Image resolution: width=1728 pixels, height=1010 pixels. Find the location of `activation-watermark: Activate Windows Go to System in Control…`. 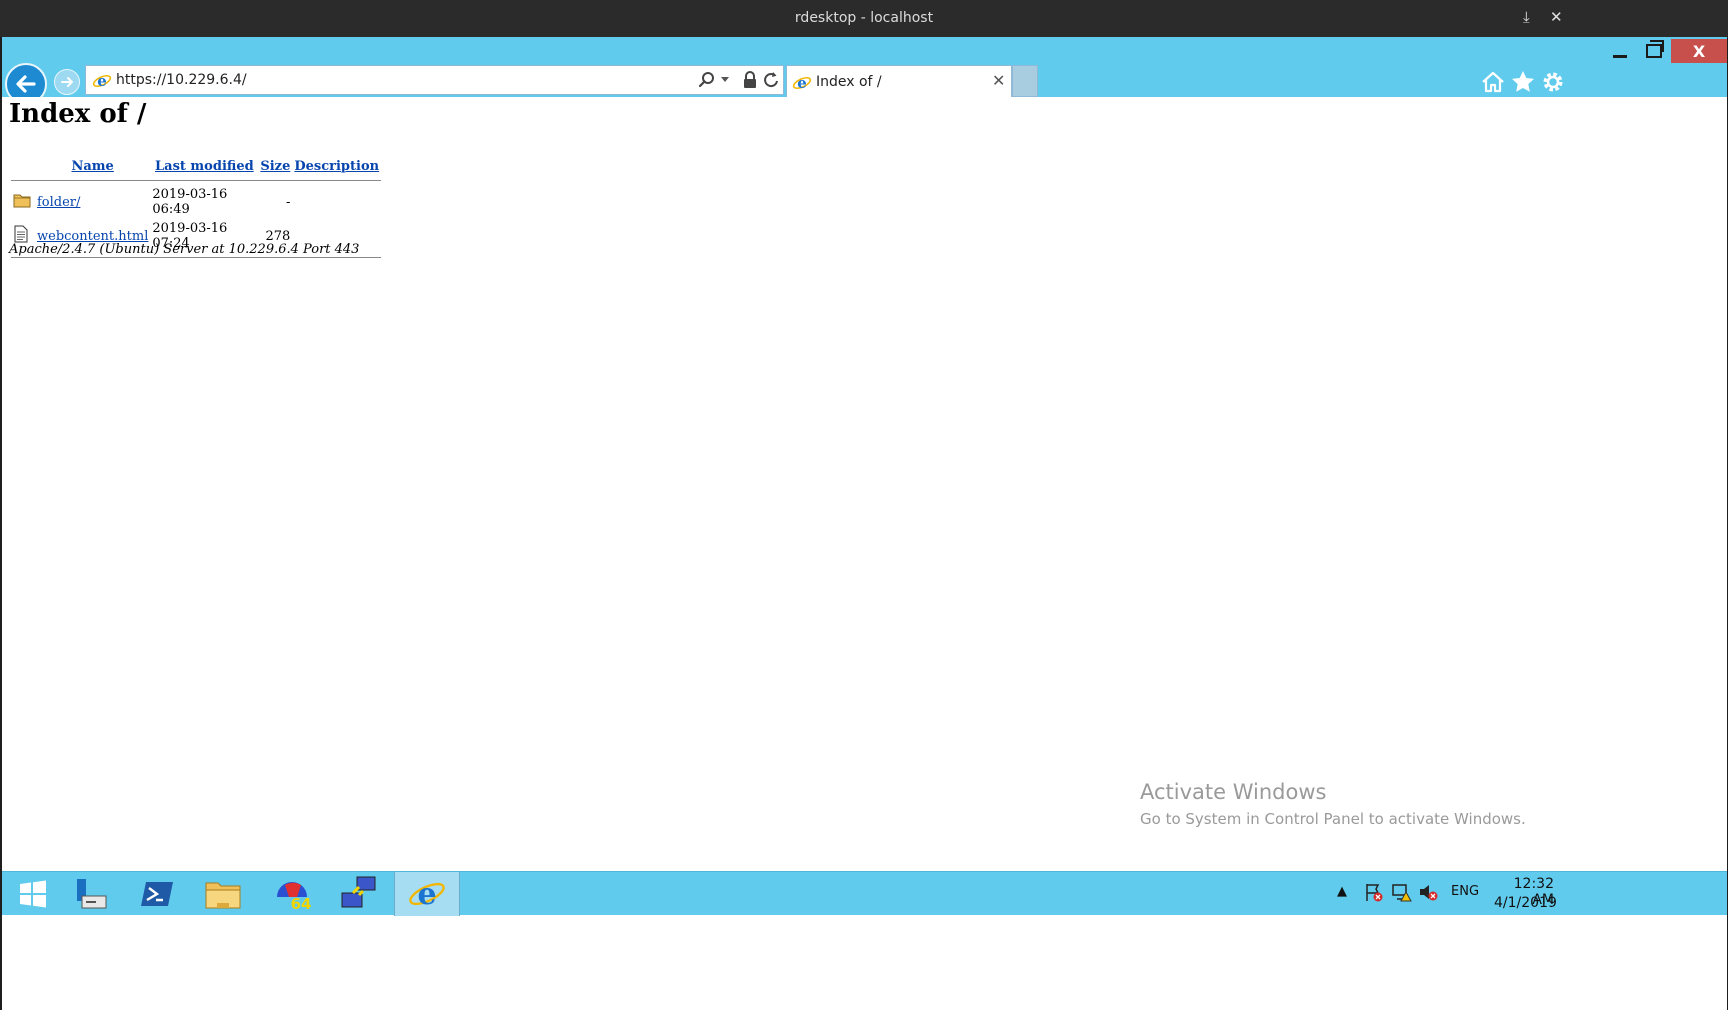

activation-watermark: Activate Windows Go to System in Control… is located at coordinates (1333, 804).